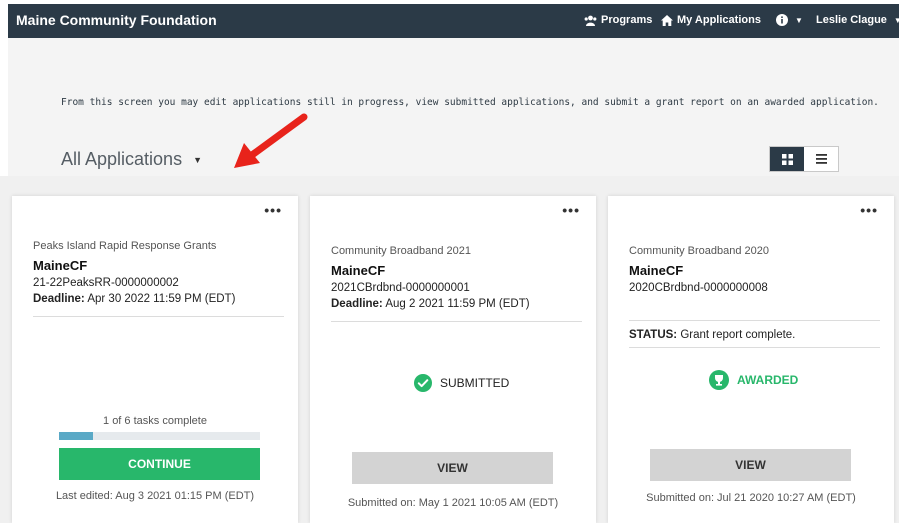  I want to click on nav-programs-label: Programs, so click(627, 20).